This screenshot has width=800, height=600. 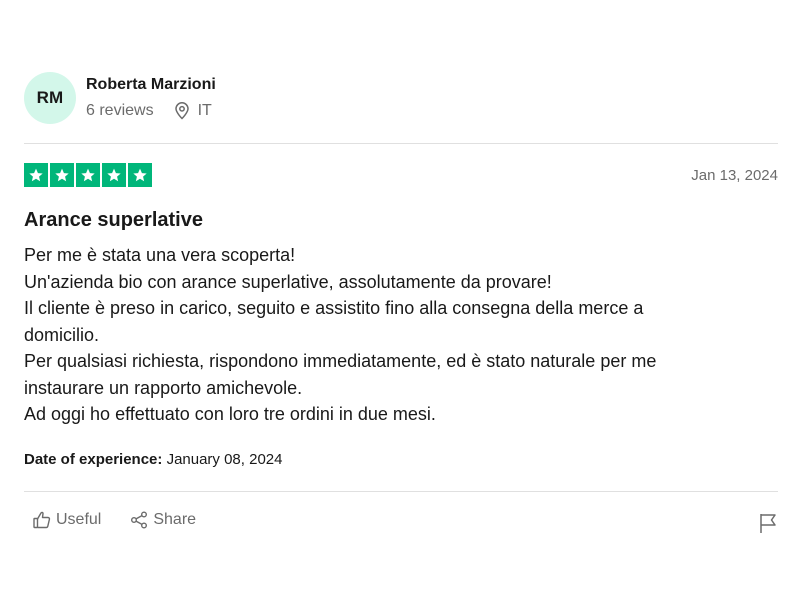 I want to click on useful-button: Useful, so click(x=66, y=520).